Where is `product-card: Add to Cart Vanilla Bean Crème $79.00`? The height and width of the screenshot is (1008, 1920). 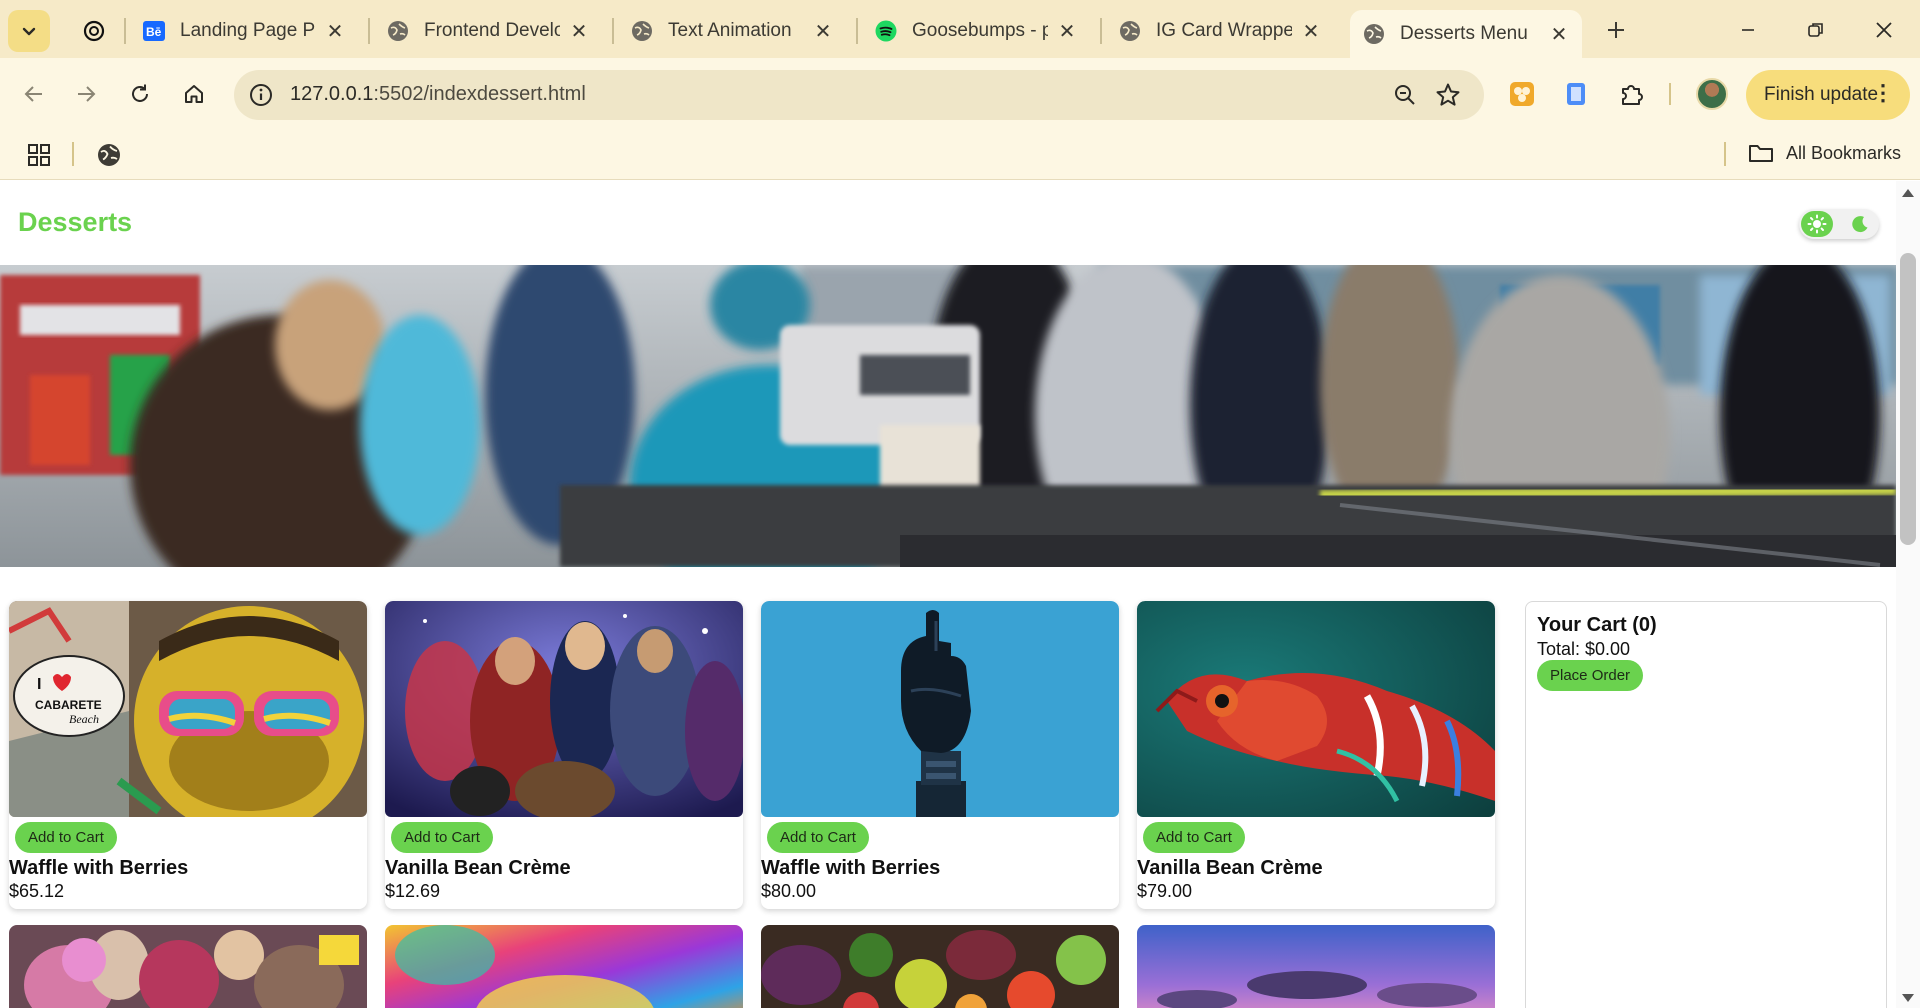
product-card: Add to Cart Vanilla Bean Crème $79.00 is located at coordinates (1316, 755).